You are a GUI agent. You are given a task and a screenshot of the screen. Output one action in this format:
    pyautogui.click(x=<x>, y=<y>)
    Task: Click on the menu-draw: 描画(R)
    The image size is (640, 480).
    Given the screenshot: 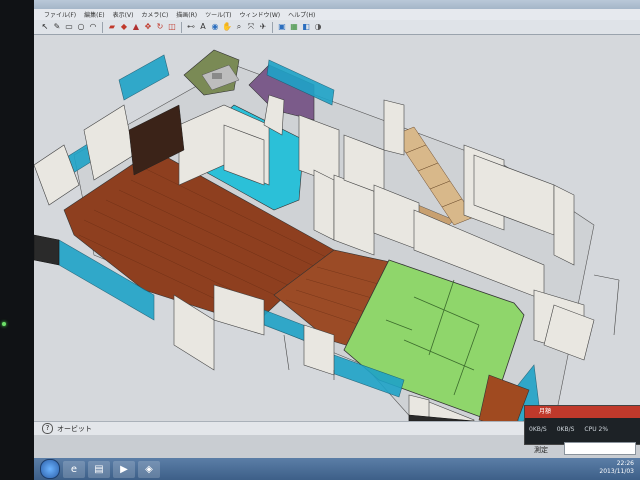 What is the action you would take?
    pyautogui.click(x=186, y=14)
    